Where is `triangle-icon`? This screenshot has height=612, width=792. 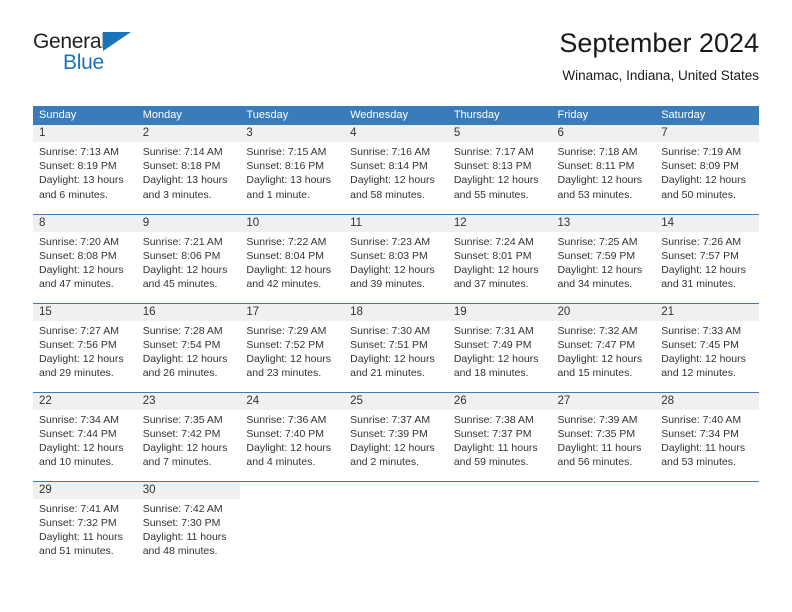
triangle-icon is located at coordinates (117, 41).